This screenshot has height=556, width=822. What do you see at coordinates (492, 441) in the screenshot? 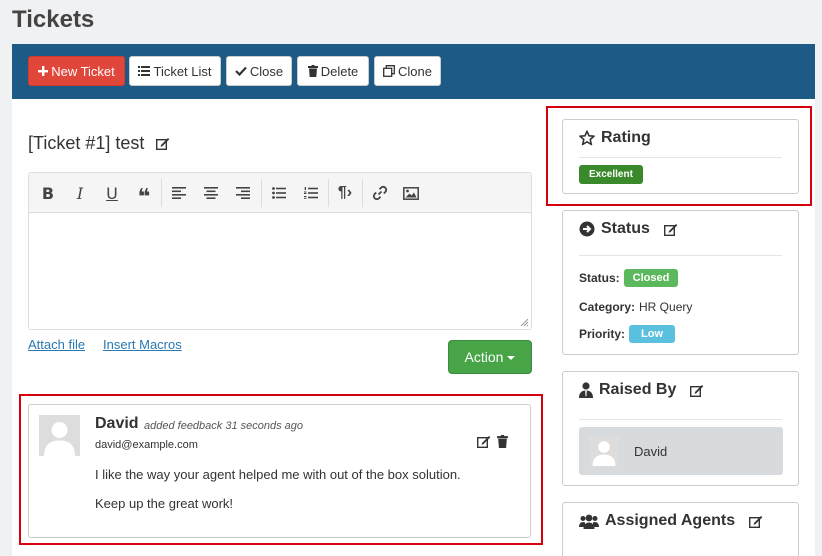
I see `feedback-actions` at bounding box center [492, 441].